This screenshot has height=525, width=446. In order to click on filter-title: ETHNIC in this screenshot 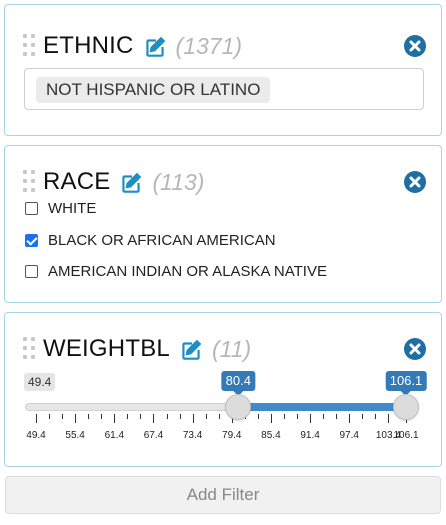, I will do `click(88, 45)`.